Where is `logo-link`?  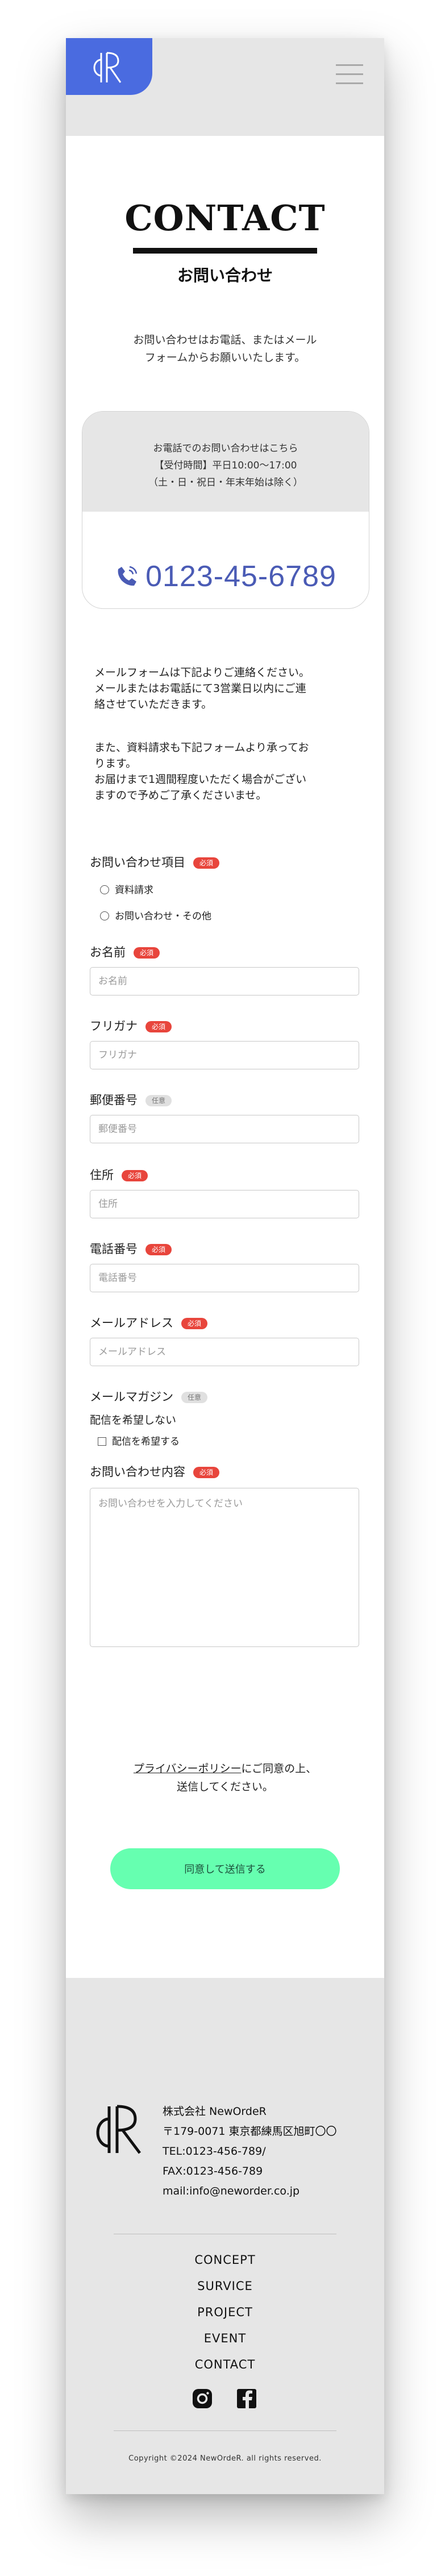
logo-link is located at coordinates (109, 66).